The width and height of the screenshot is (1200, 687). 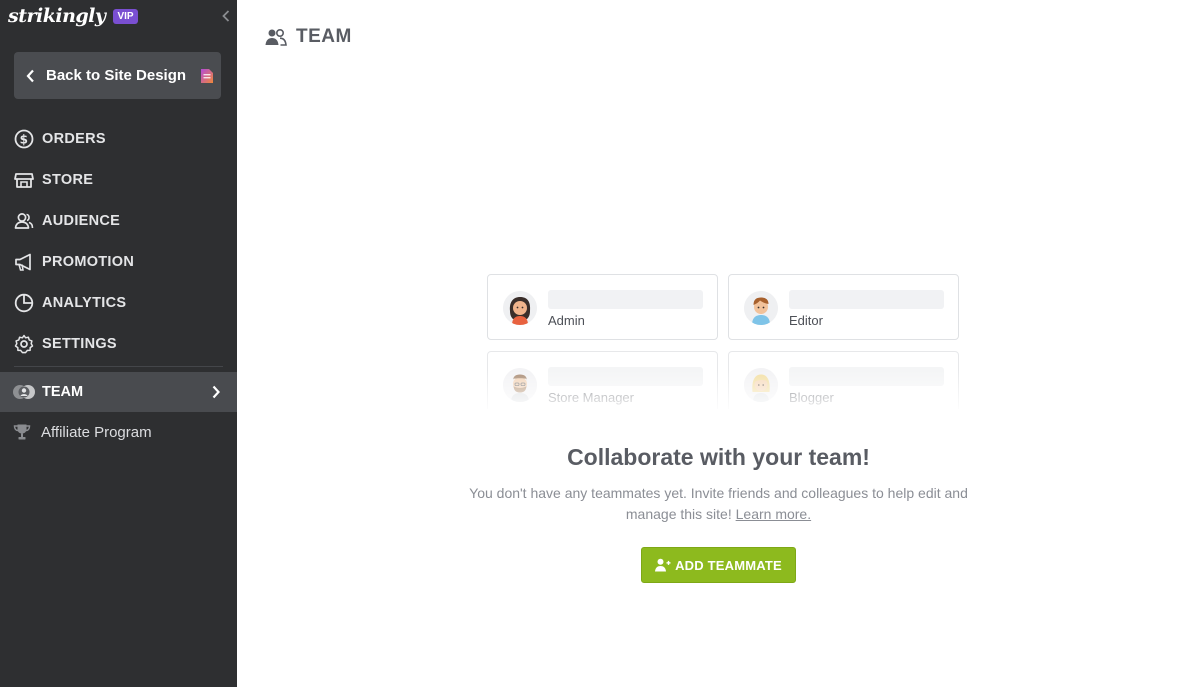 I want to click on role-card-editor: Editor, so click(x=843, y=307).